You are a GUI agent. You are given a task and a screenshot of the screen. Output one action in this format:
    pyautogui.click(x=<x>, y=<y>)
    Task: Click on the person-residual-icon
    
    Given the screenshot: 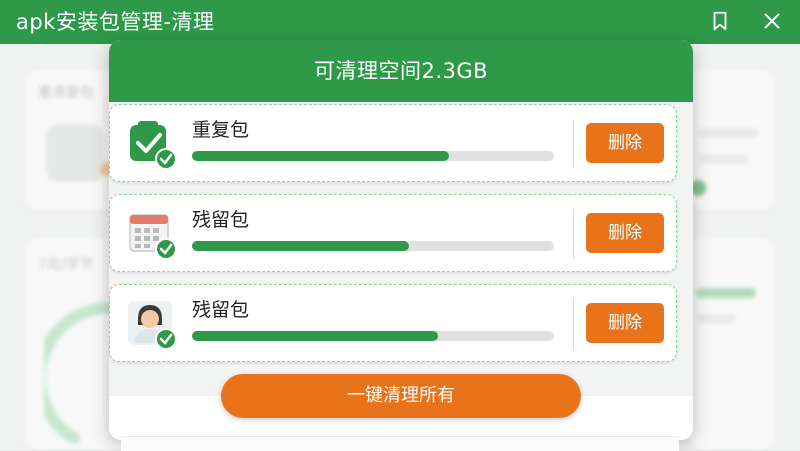 What is the action you would take?
    pyautogui.click(x=152, y=325)
    